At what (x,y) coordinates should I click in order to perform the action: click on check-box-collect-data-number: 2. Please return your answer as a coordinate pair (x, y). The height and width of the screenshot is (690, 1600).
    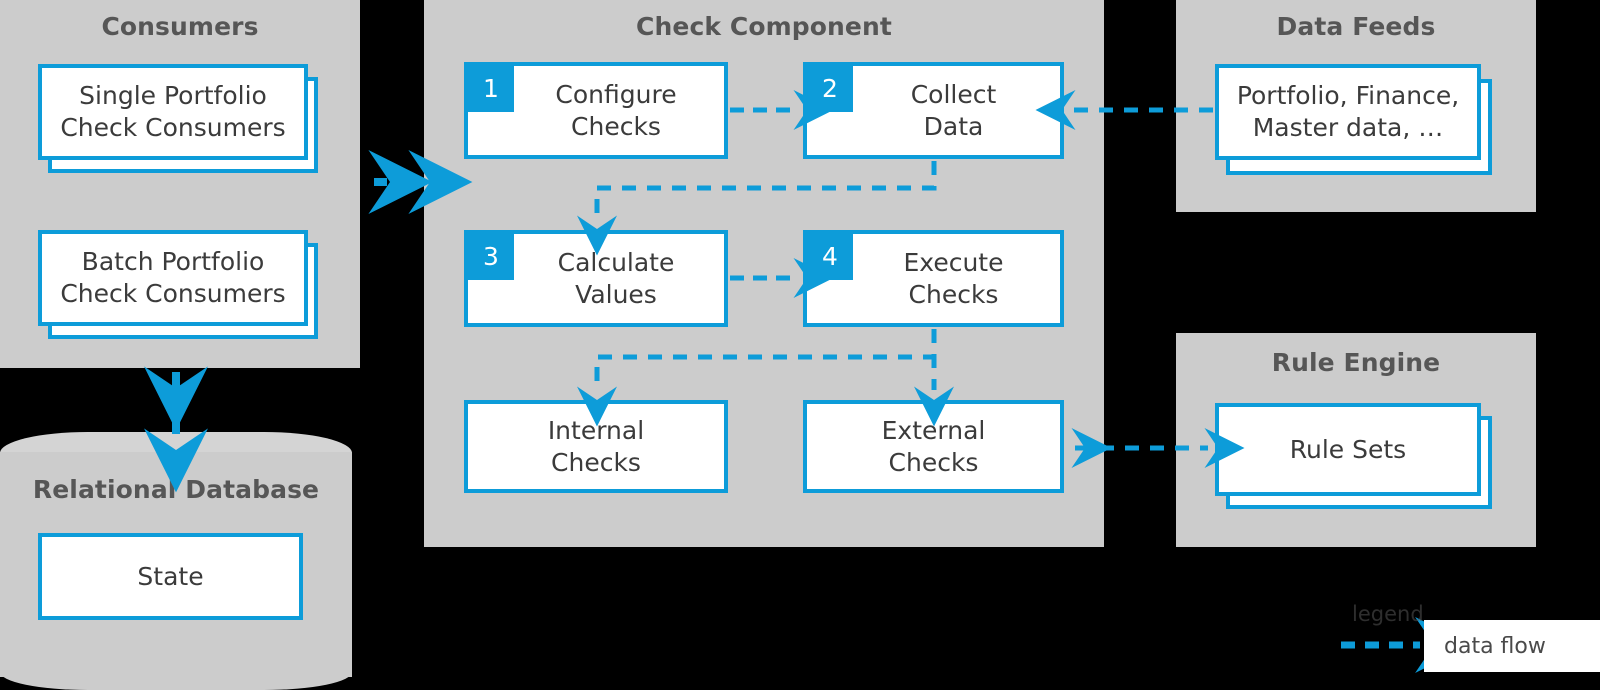
    Looking at the image, I should click on (830, 89).